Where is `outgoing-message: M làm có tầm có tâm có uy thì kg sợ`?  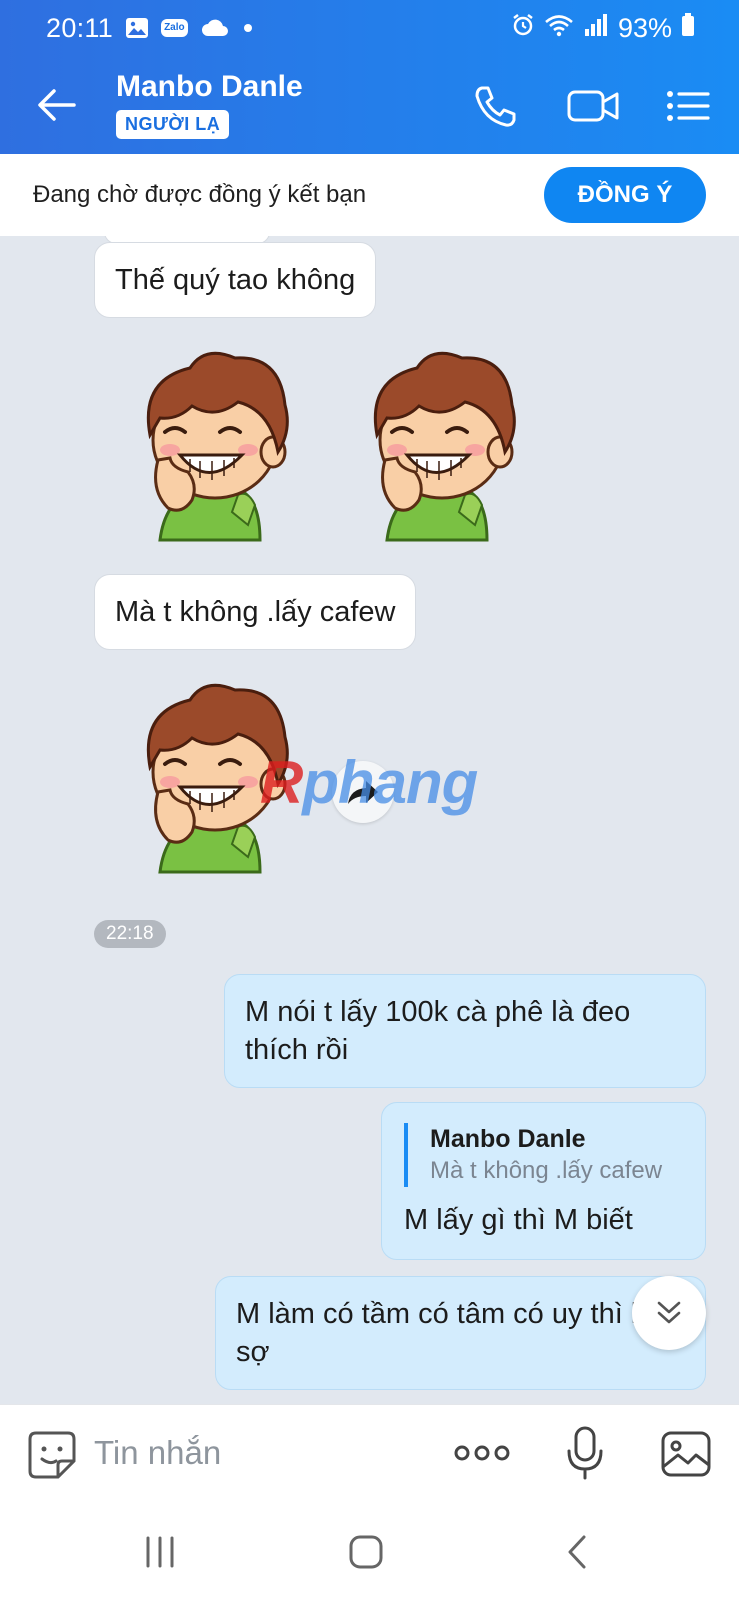
outgoing-message: M làm có tầm có tâm có uy thì kg sợ is located at coordinates (460, 1333).